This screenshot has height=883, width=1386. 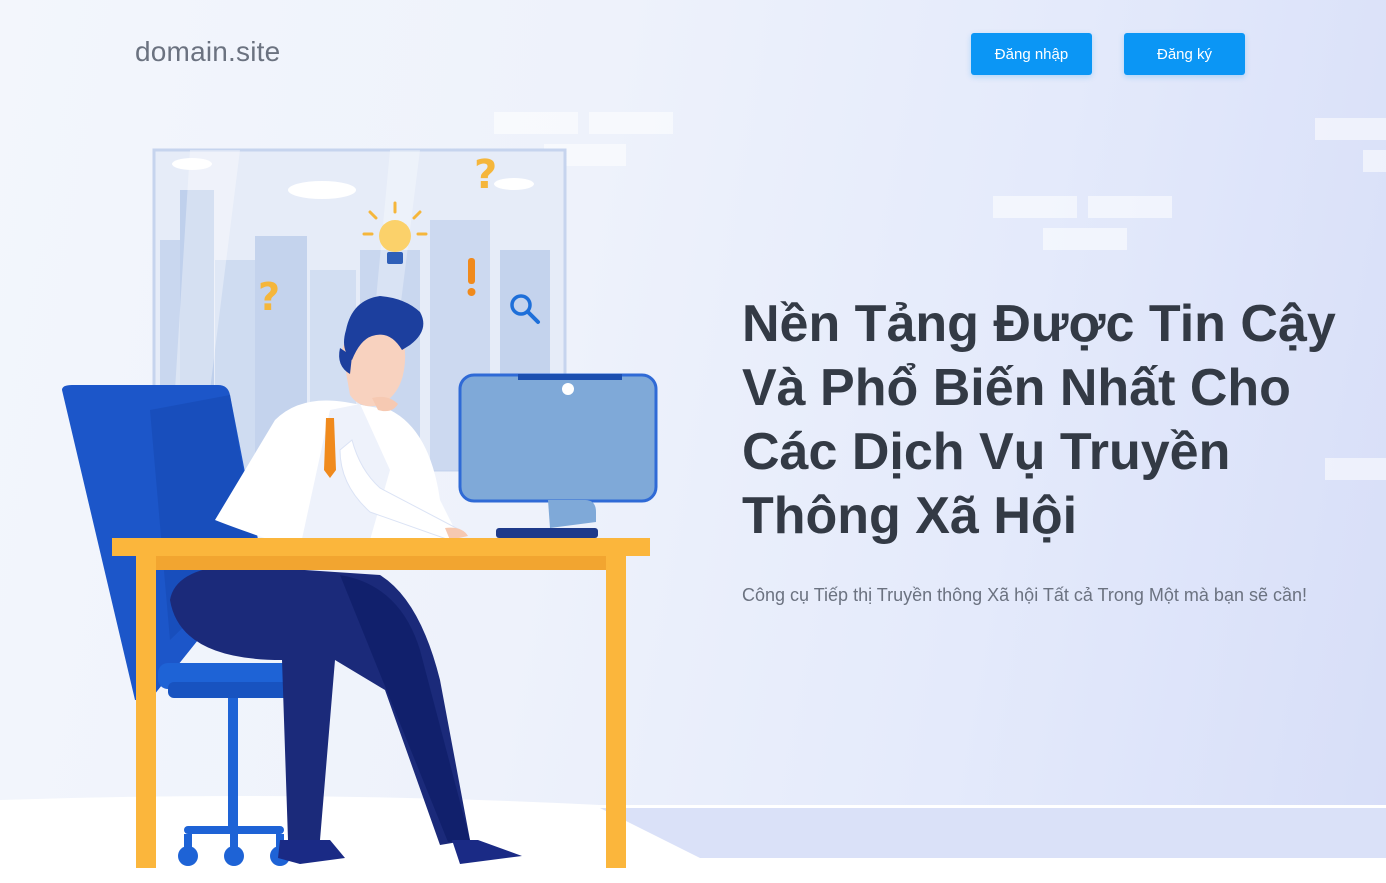 I want to click on exclamation-icon, so click(x=471, y=277).